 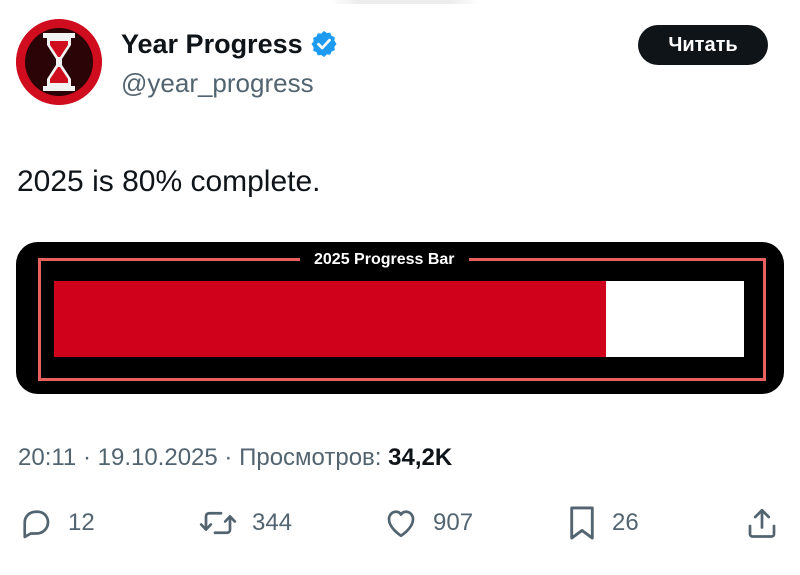 What do you see at coordinates (453, 522) in the screenshot?
I see `like-count: 907` at bounding box center [453, 522].